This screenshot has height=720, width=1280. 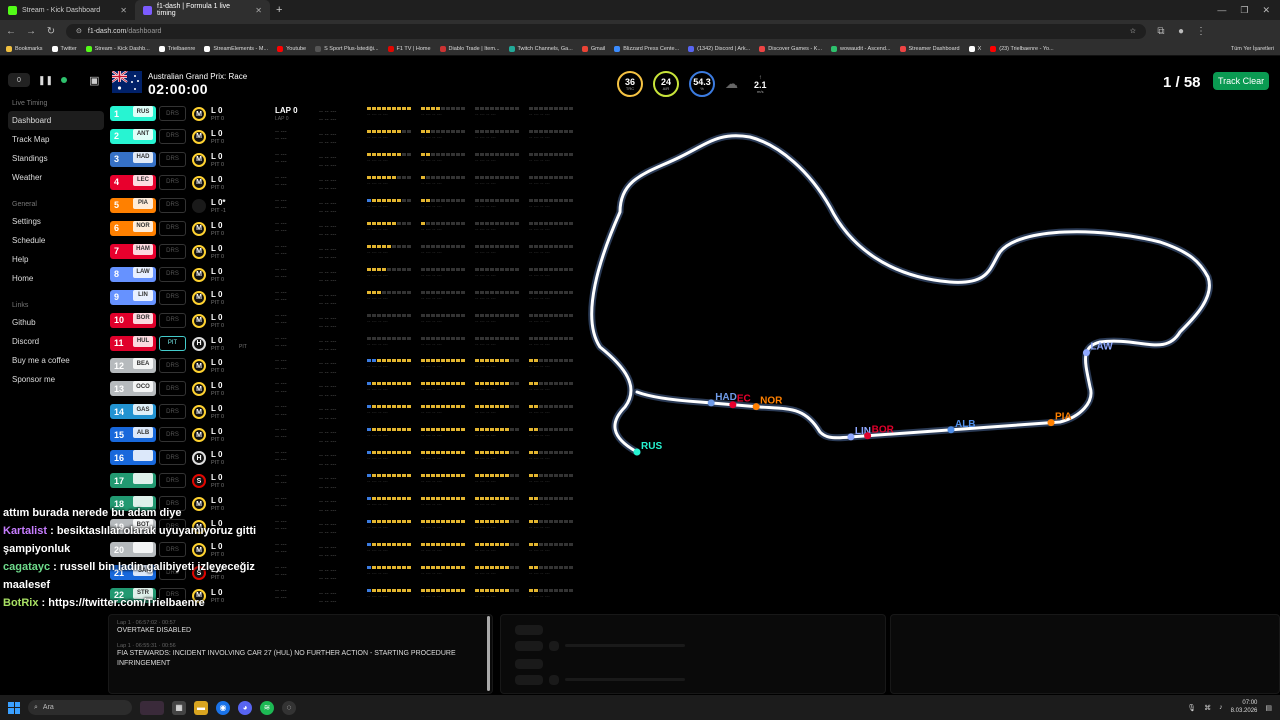 I want to click on discord-icon: ◕, so click(x=245, y=707).